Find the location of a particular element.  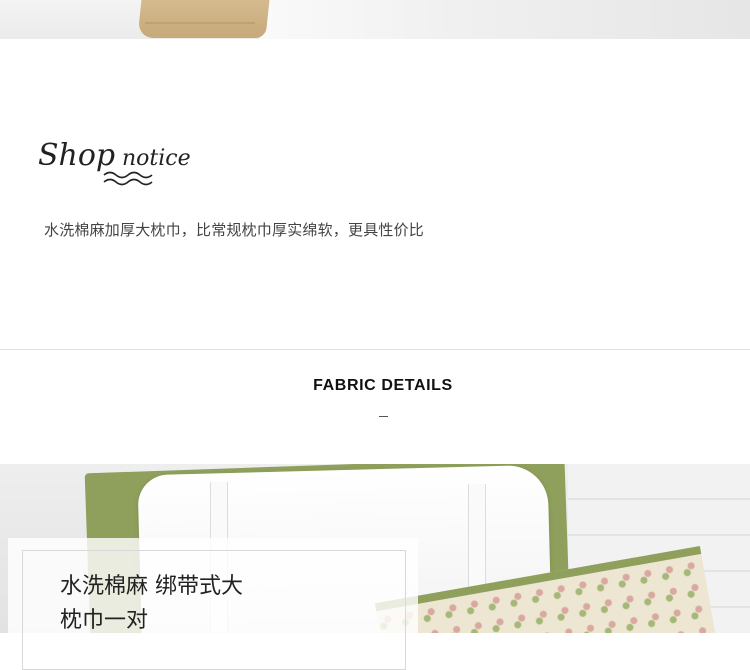

section-divider is located at coordinates (375, 349).